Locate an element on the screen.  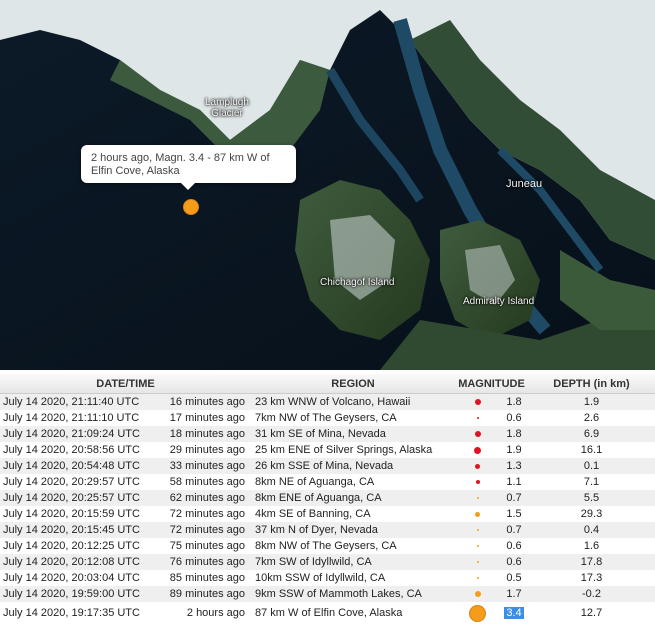
region-cell: 7km NW of The Geysers, CA is located at coordinates (353, 418).